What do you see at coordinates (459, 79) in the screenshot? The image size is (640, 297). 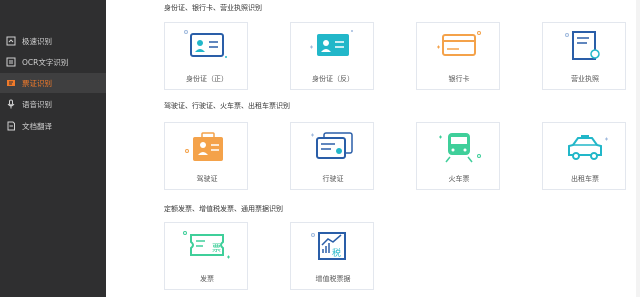 I see `card-label: 银行卡` at bounding box center [459, 79].